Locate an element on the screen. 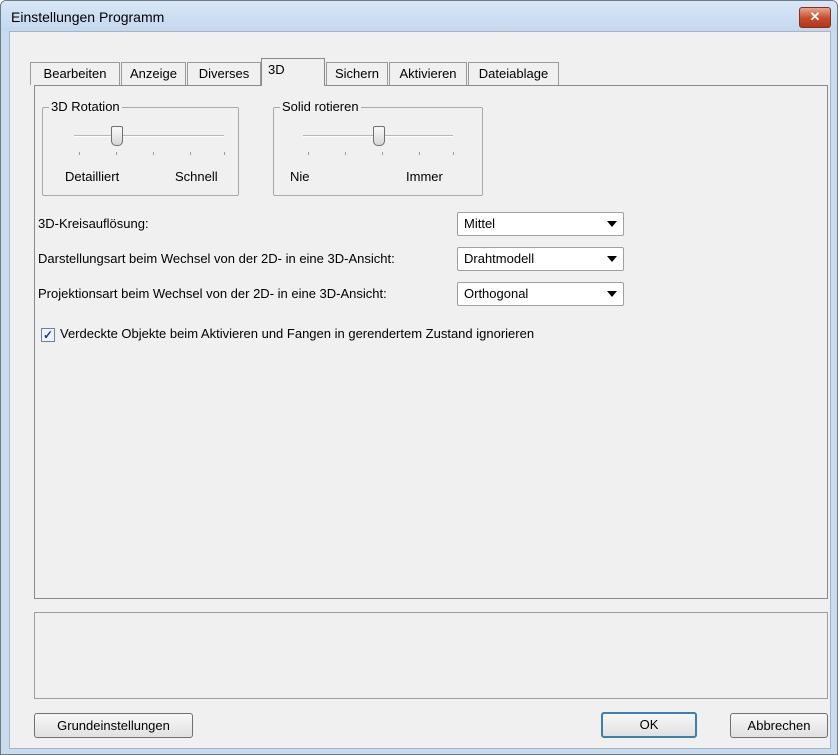  defaults-button: Grundeinstellungen is located at coordinates (113, 725).